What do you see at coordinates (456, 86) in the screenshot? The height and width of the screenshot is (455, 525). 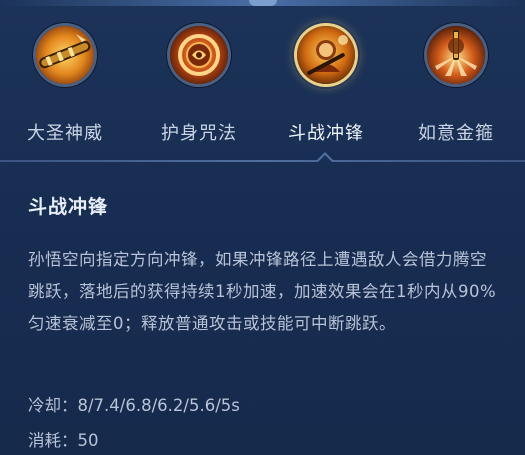 I see `skill-tab-4: 如意金箍` at bounding box center [456, 86].